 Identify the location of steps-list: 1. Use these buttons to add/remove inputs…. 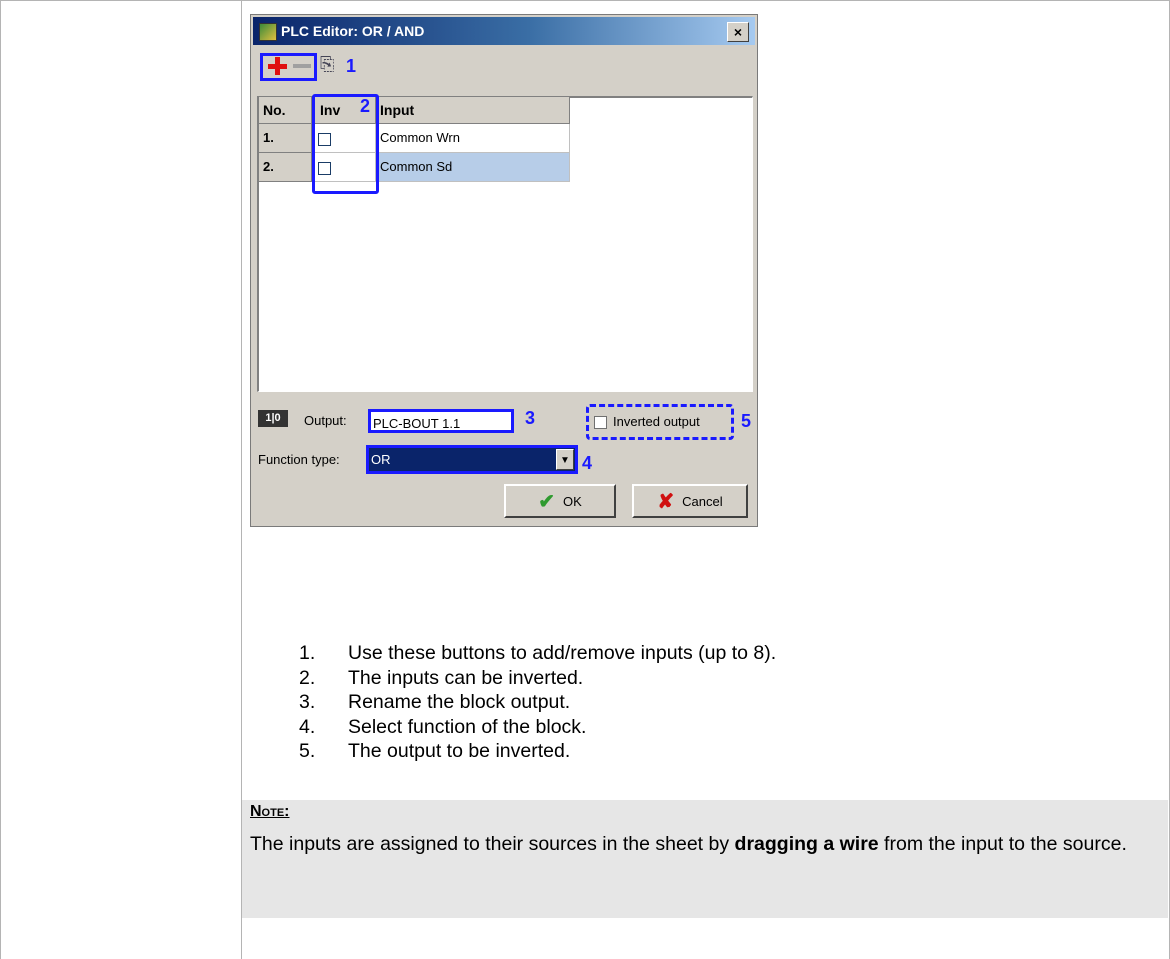
(537, 702).